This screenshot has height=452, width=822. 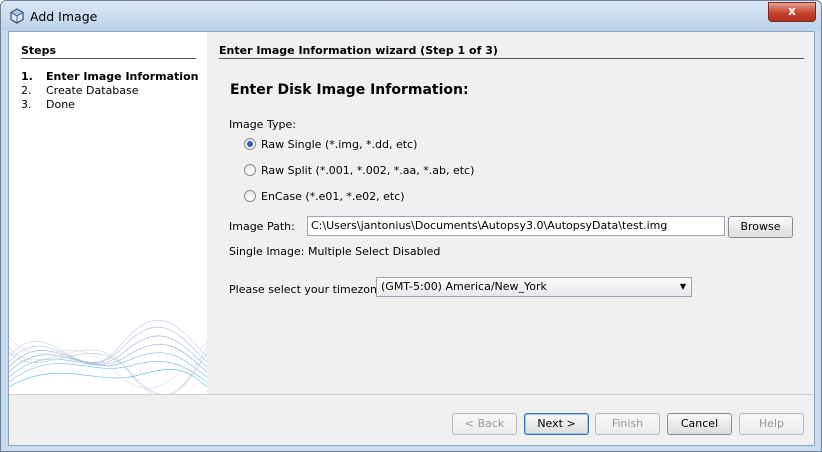 I want to click on radio-raw-single: Raw Single (*.img, *.dd, etc), so click(x=330, y=144).